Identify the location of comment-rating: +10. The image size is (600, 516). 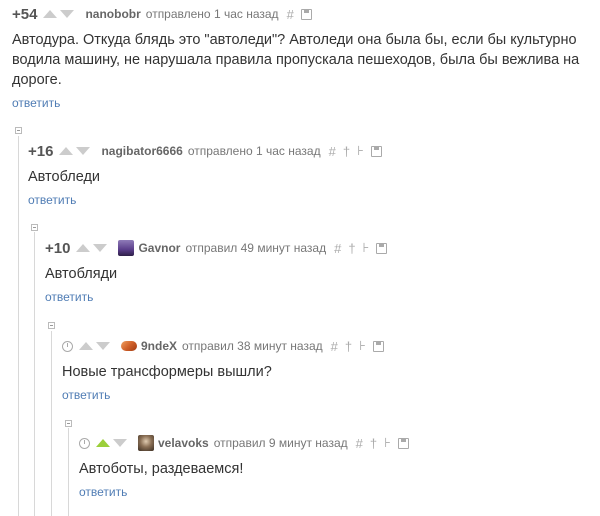
(58, 248).